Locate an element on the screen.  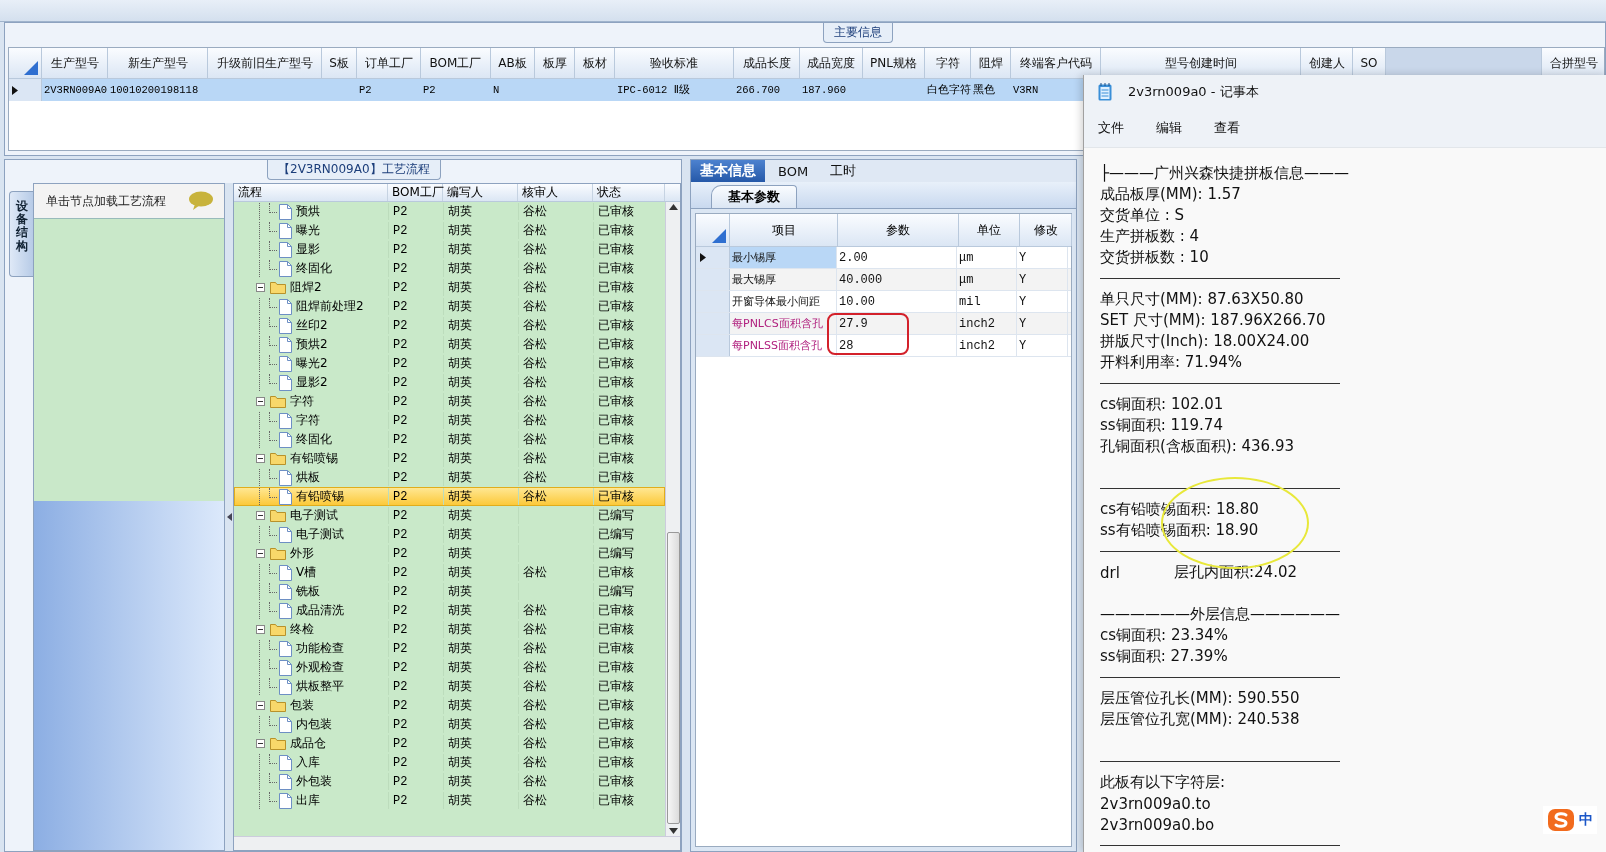
text-line: 此板有以下字符层: is located at coordinates (1163, 782).